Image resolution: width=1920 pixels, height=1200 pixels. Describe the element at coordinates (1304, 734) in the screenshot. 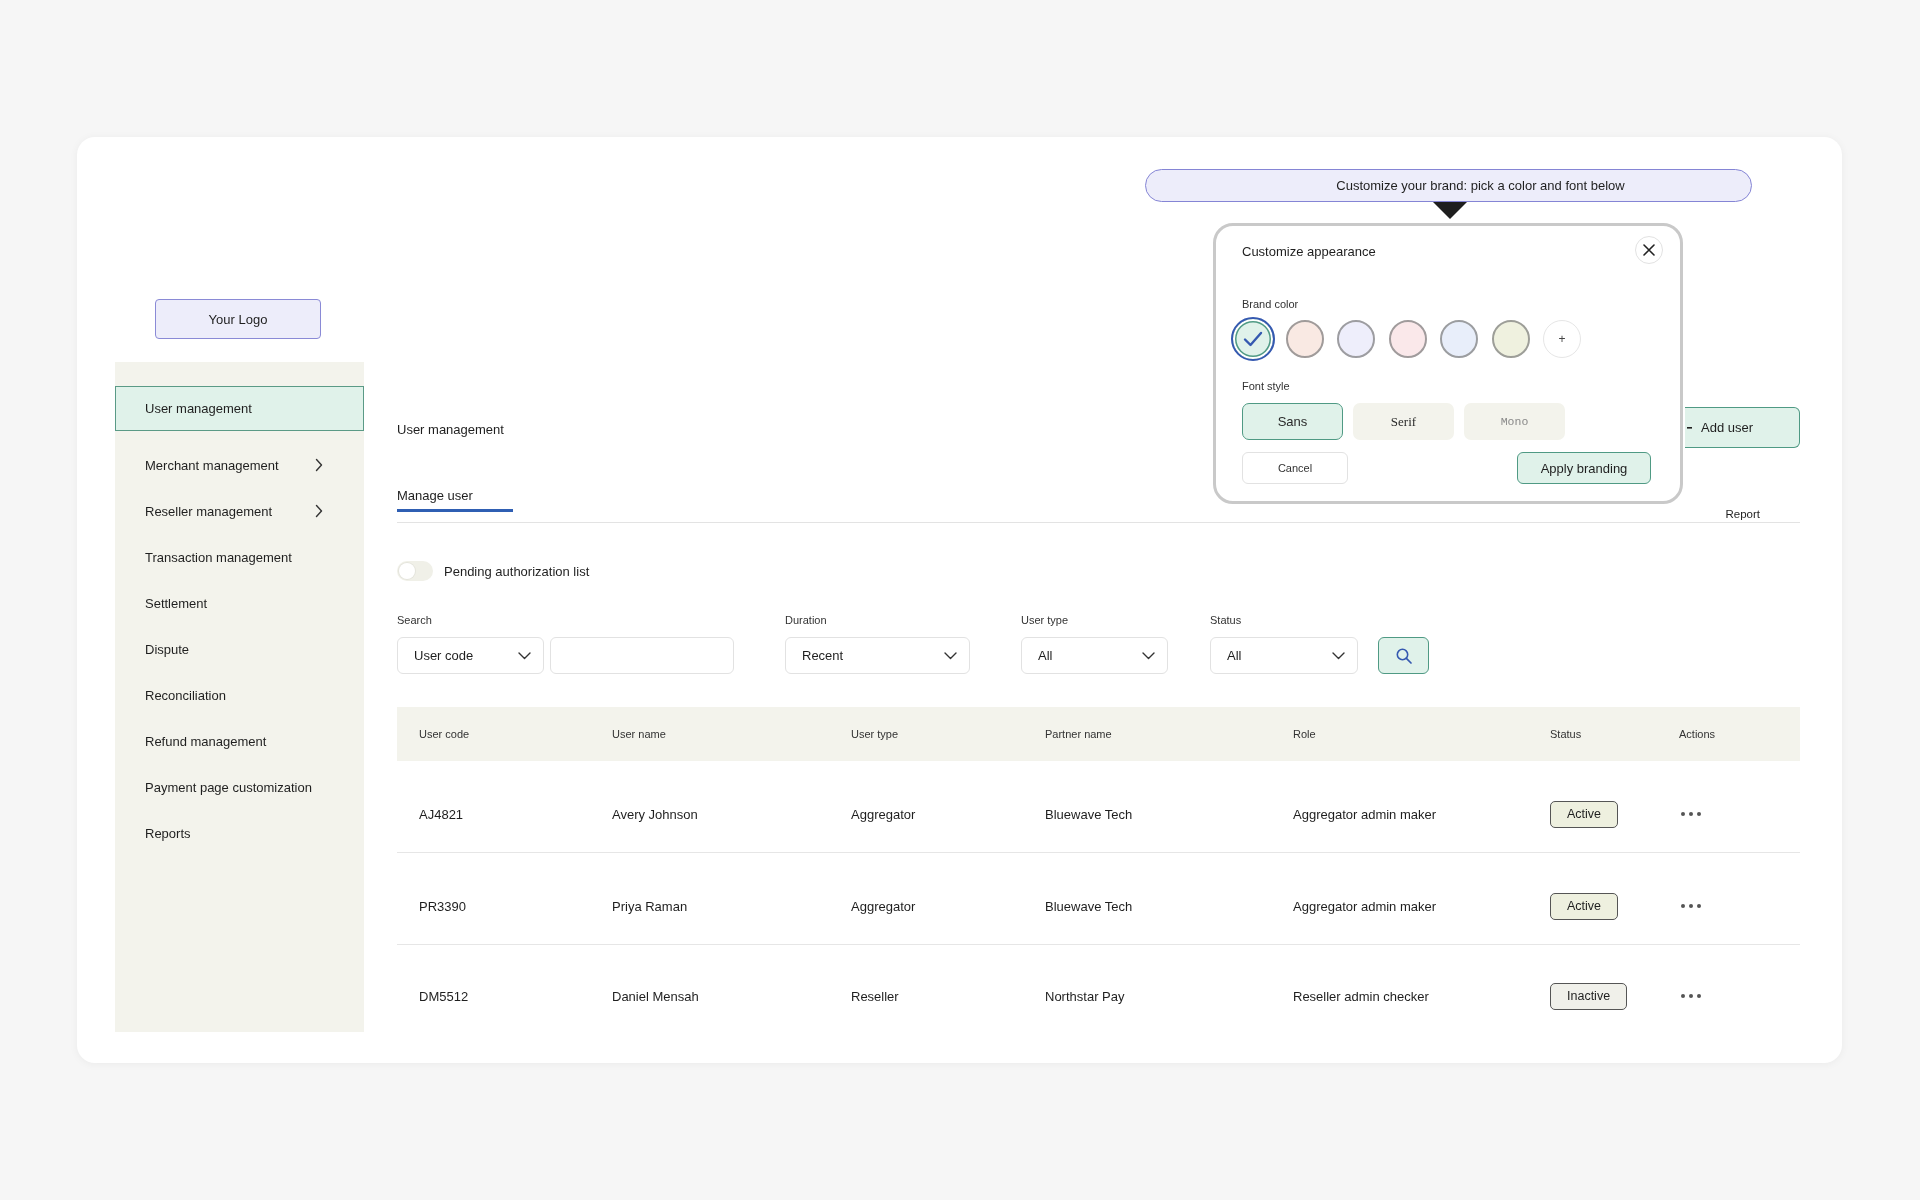

I see `column-header: Role` at that location.